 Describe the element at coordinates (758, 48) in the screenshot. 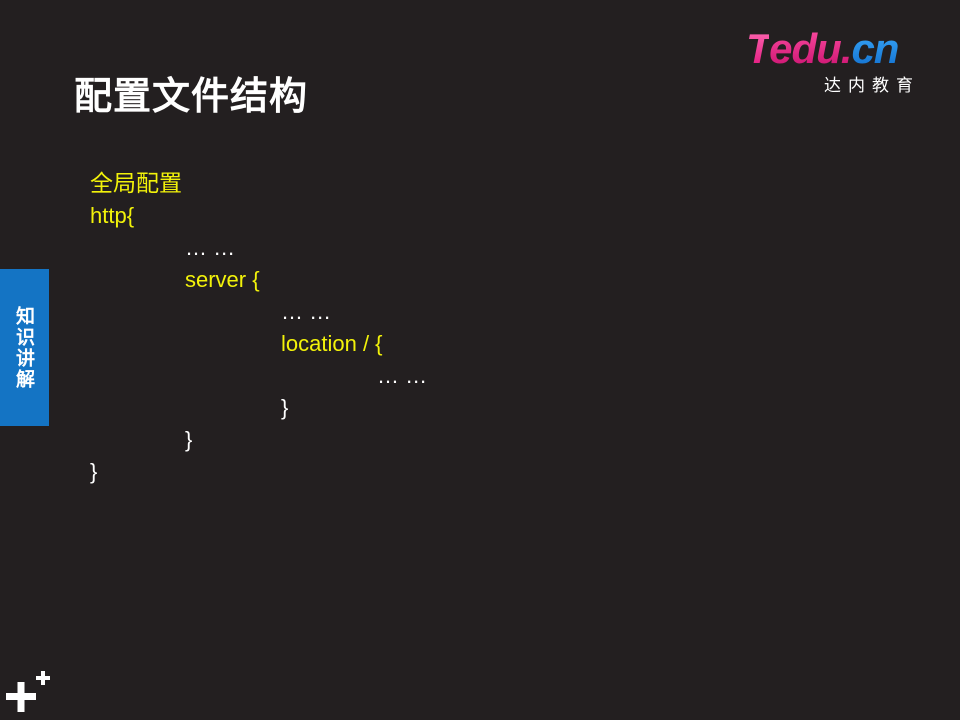

I see `logo-letter-t: T` at that location.